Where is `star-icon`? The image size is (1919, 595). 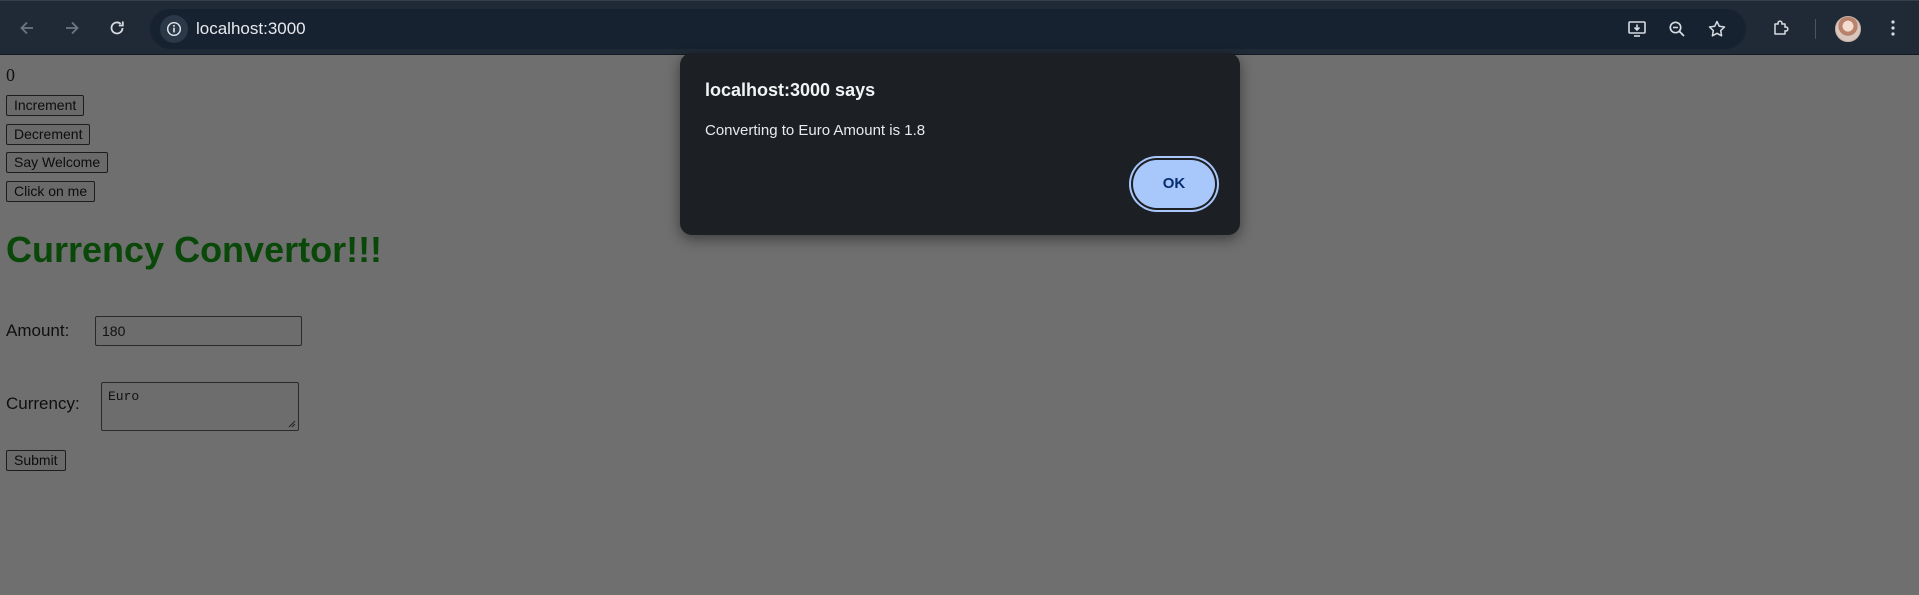 star-icon is located at coordinates (1717, 28).